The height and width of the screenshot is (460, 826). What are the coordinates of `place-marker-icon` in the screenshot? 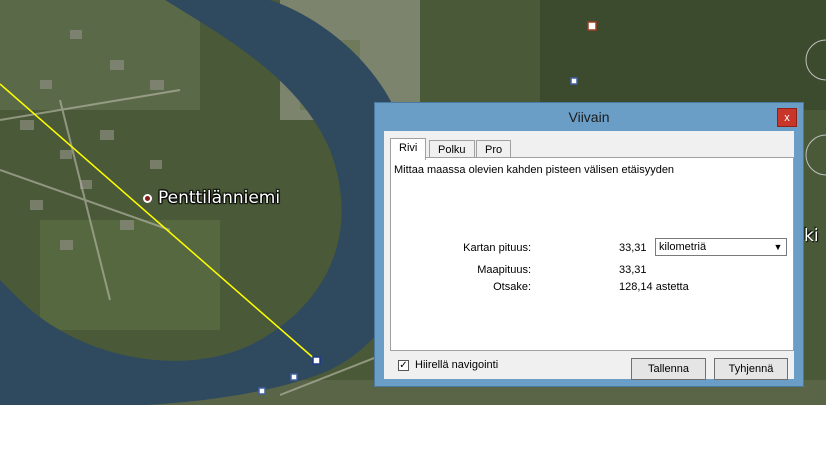 It's located at (147, 198).